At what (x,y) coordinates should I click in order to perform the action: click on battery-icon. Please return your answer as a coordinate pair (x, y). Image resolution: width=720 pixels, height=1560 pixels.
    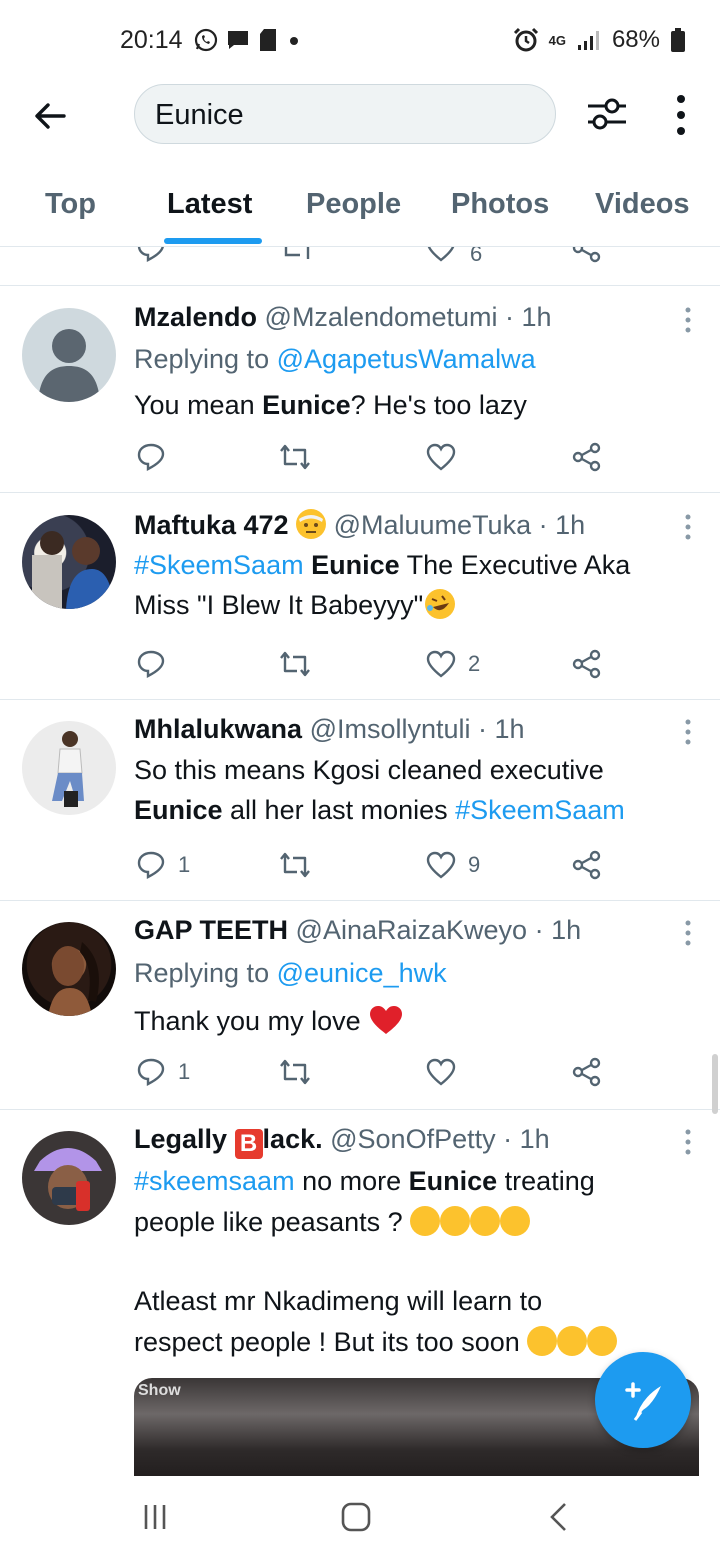
    Looking at the image, I should click on (678, 40).